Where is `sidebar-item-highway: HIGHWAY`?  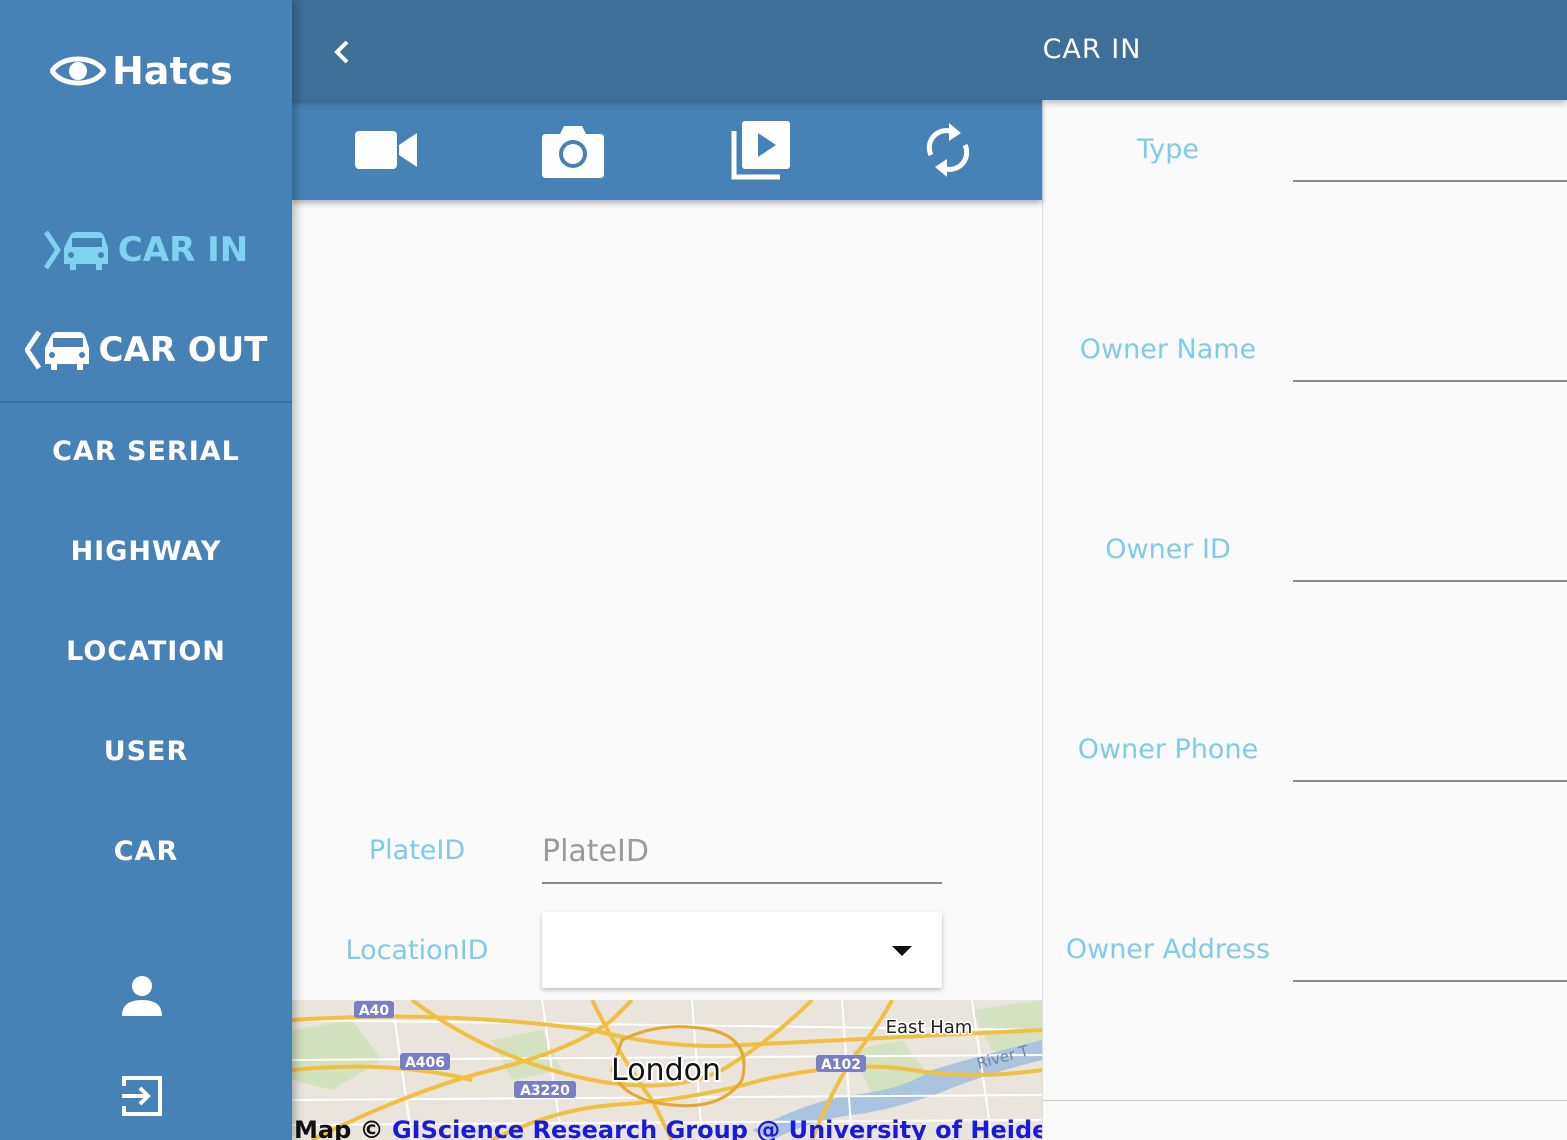 sidebar-item-highway: HIGHWAY is located at coordinates (146, 551).